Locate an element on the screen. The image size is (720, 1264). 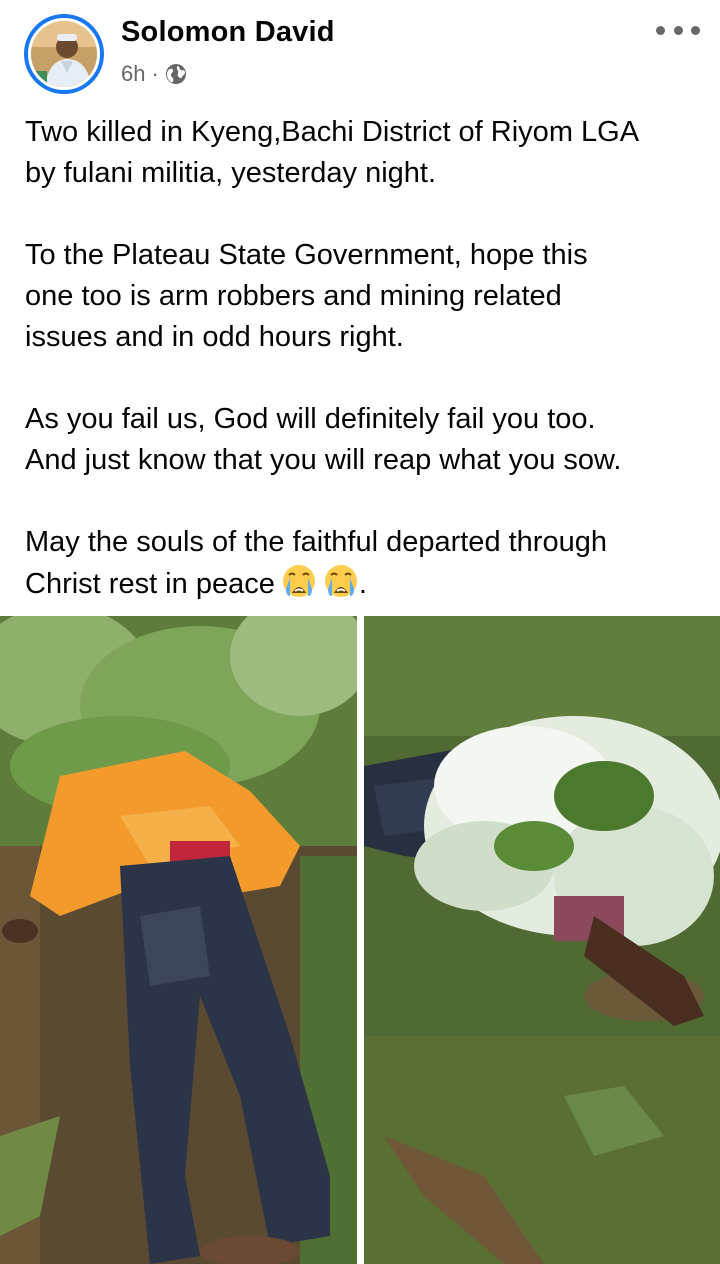
post-text-line: issues and in odd hours right. is located at coordinates (214, 337).